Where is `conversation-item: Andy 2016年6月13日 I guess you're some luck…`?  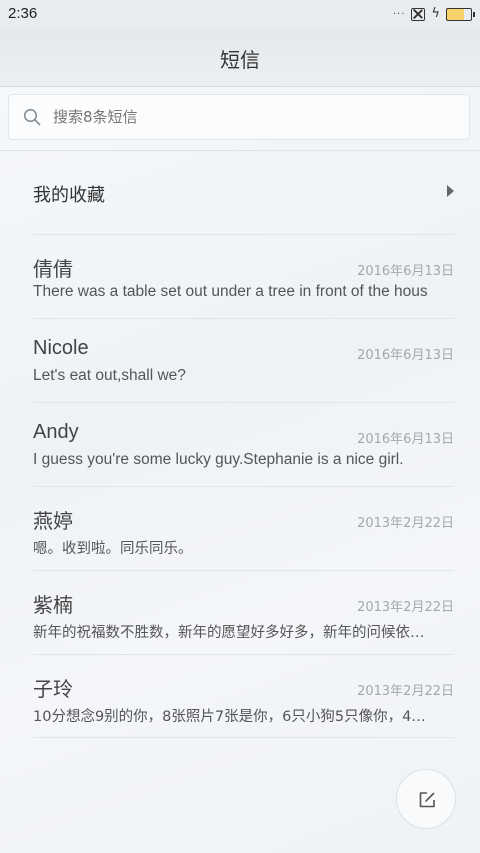 conversation-item: Andy 2016年6月13日 I guess you're some luck… is located at coordinates (243, 444).